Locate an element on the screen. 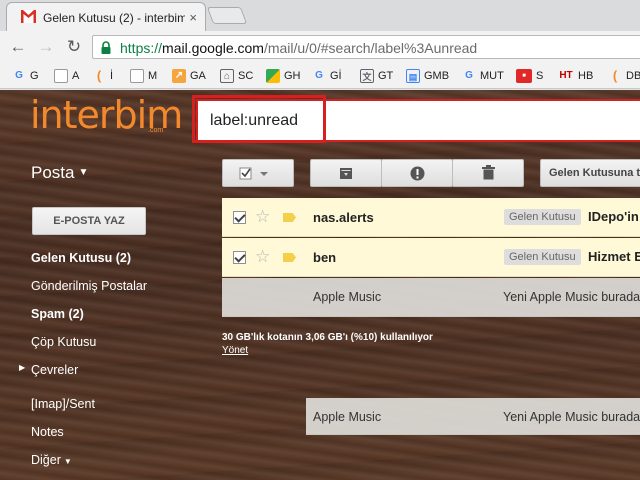 This screenshot has width=640, height=480. archive-button is located at coordinates (346, 173).